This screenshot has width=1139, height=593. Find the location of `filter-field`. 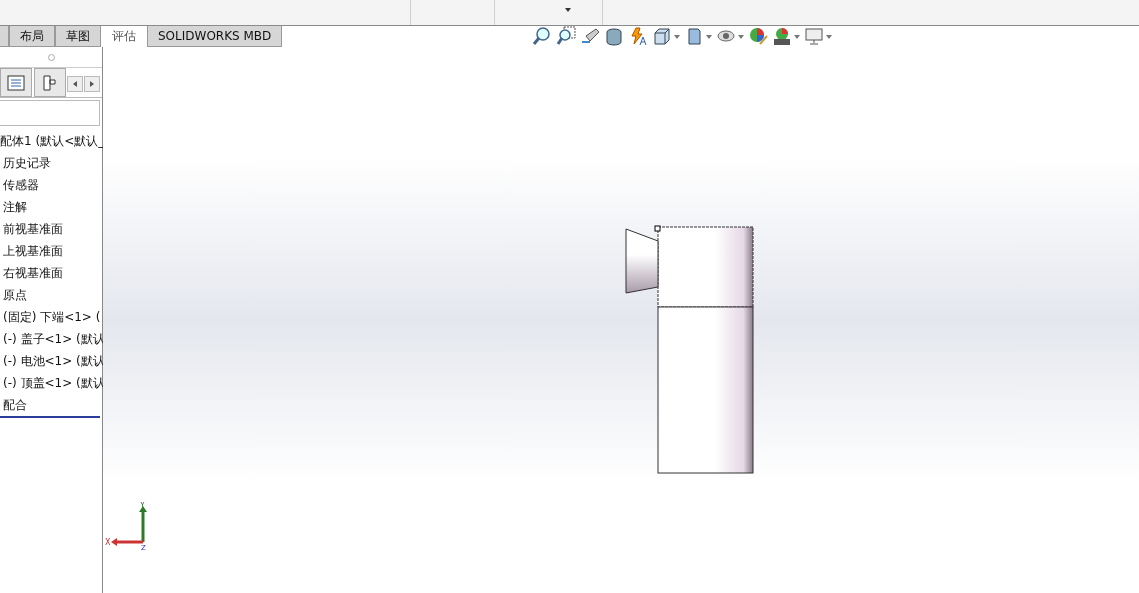

filter-field is located at coordinates (50, 113).